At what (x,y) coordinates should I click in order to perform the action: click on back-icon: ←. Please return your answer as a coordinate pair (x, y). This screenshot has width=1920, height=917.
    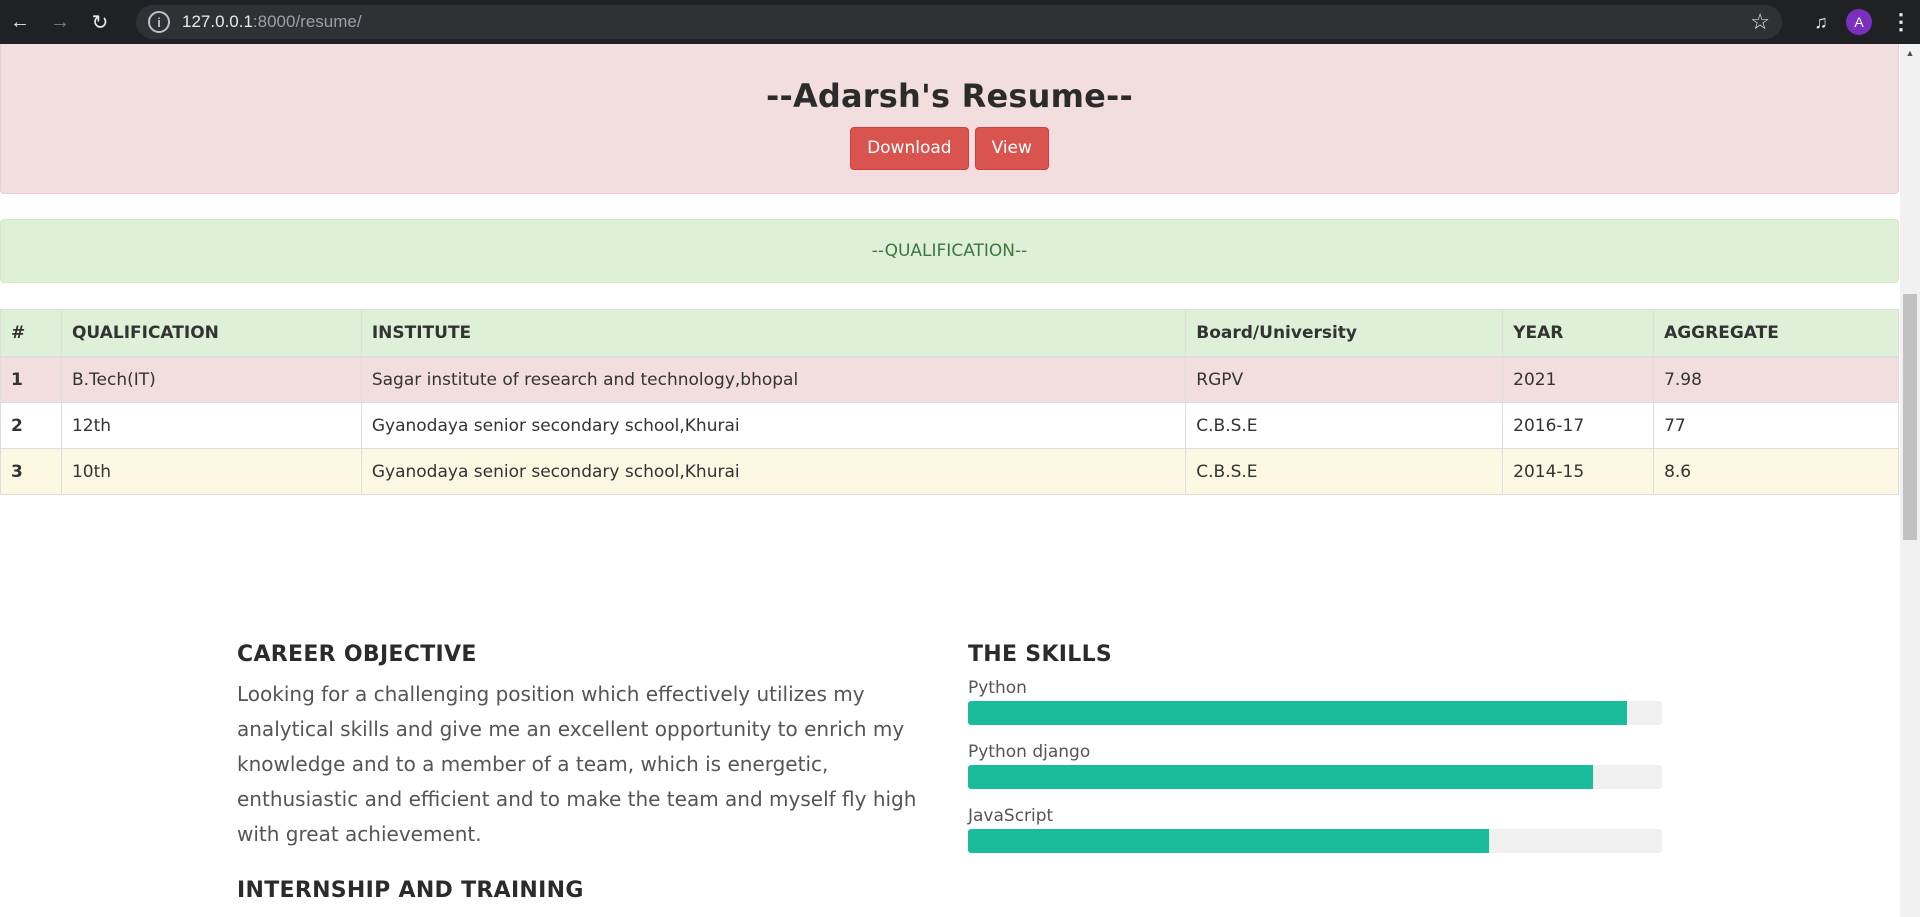
    Looking at the image, I should click on (20, 22).